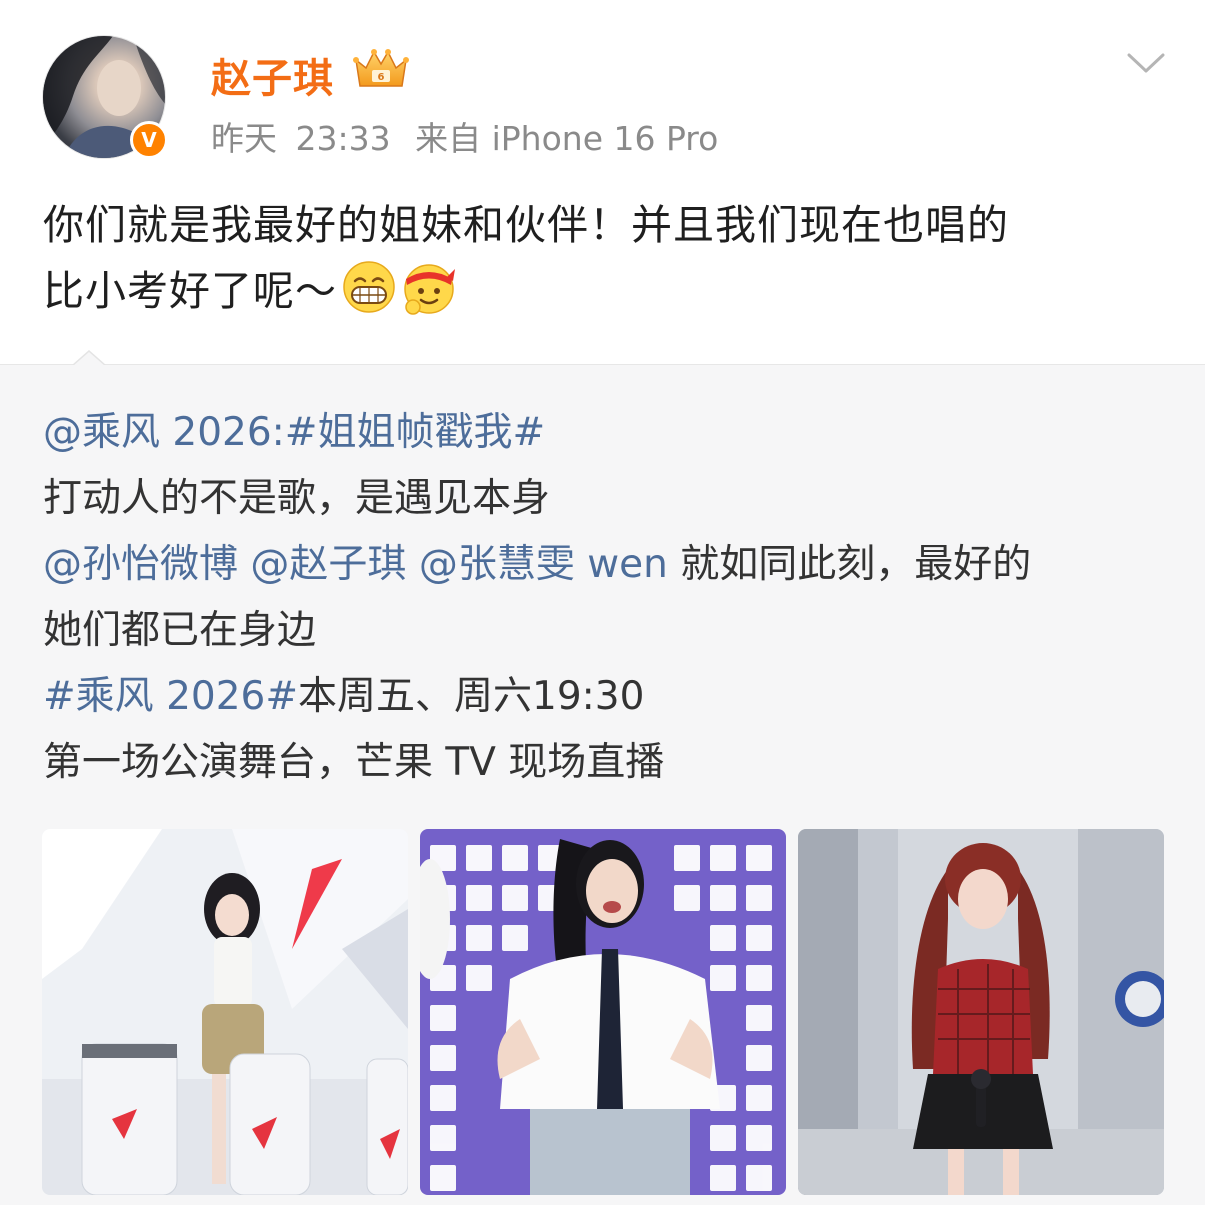  What do you see at coordinates (297, 498) in the screenshot?
I see `repost-line-2: 打动人的不是歌，是遇见本身` at bounding box center [297, 498].